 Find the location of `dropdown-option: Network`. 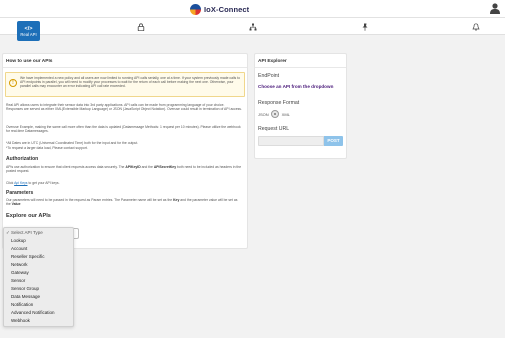

dropdown-option: Network is located at coordinates (39, 265).